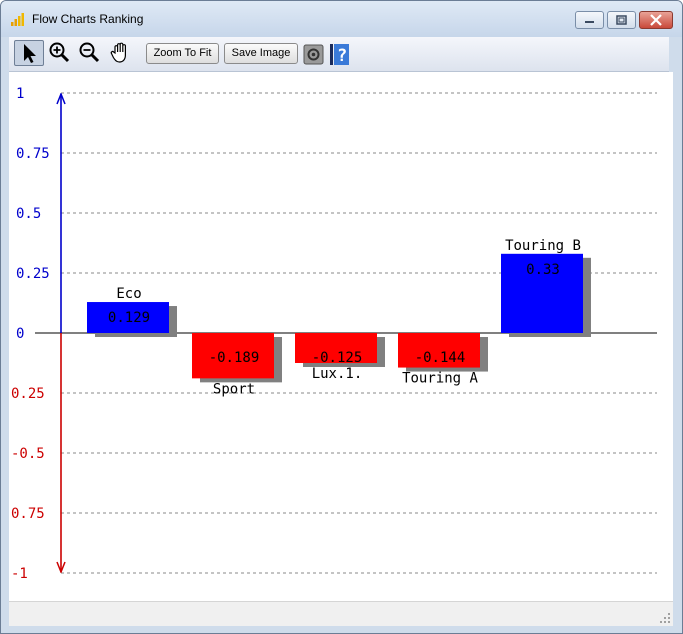  I want to click on bar-value-label: 0.129, so click(129, 318).